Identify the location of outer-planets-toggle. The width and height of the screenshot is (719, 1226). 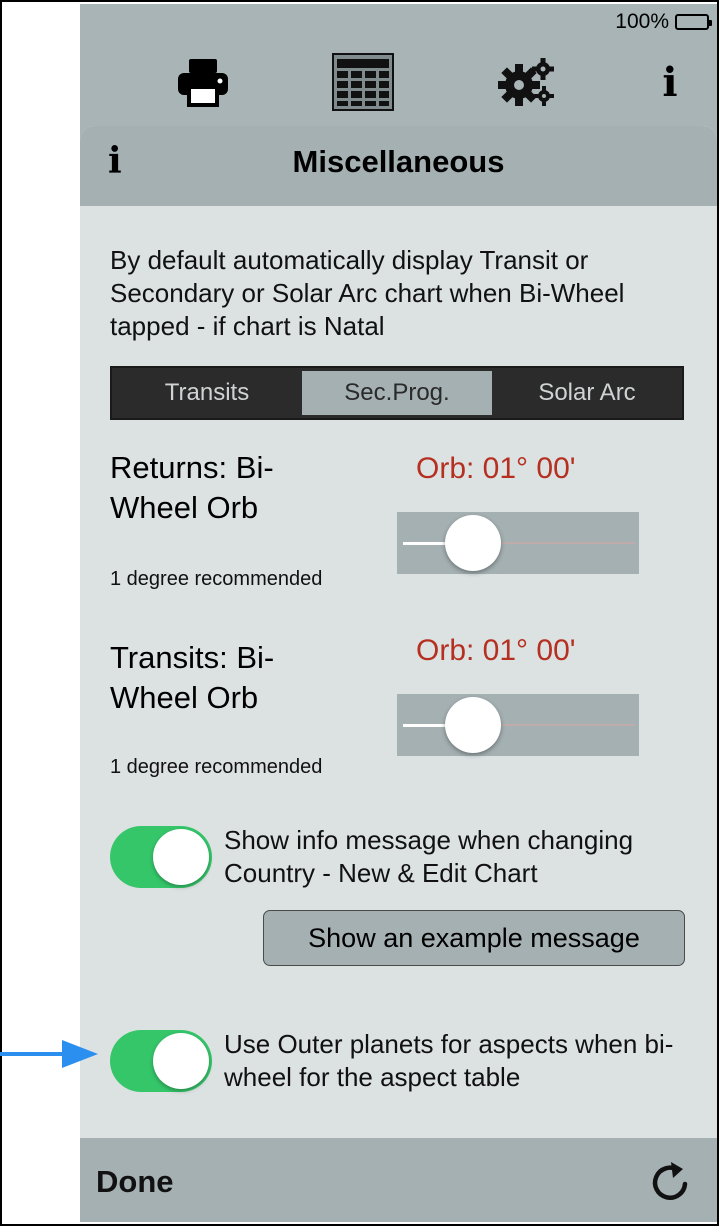
(161, 1061).